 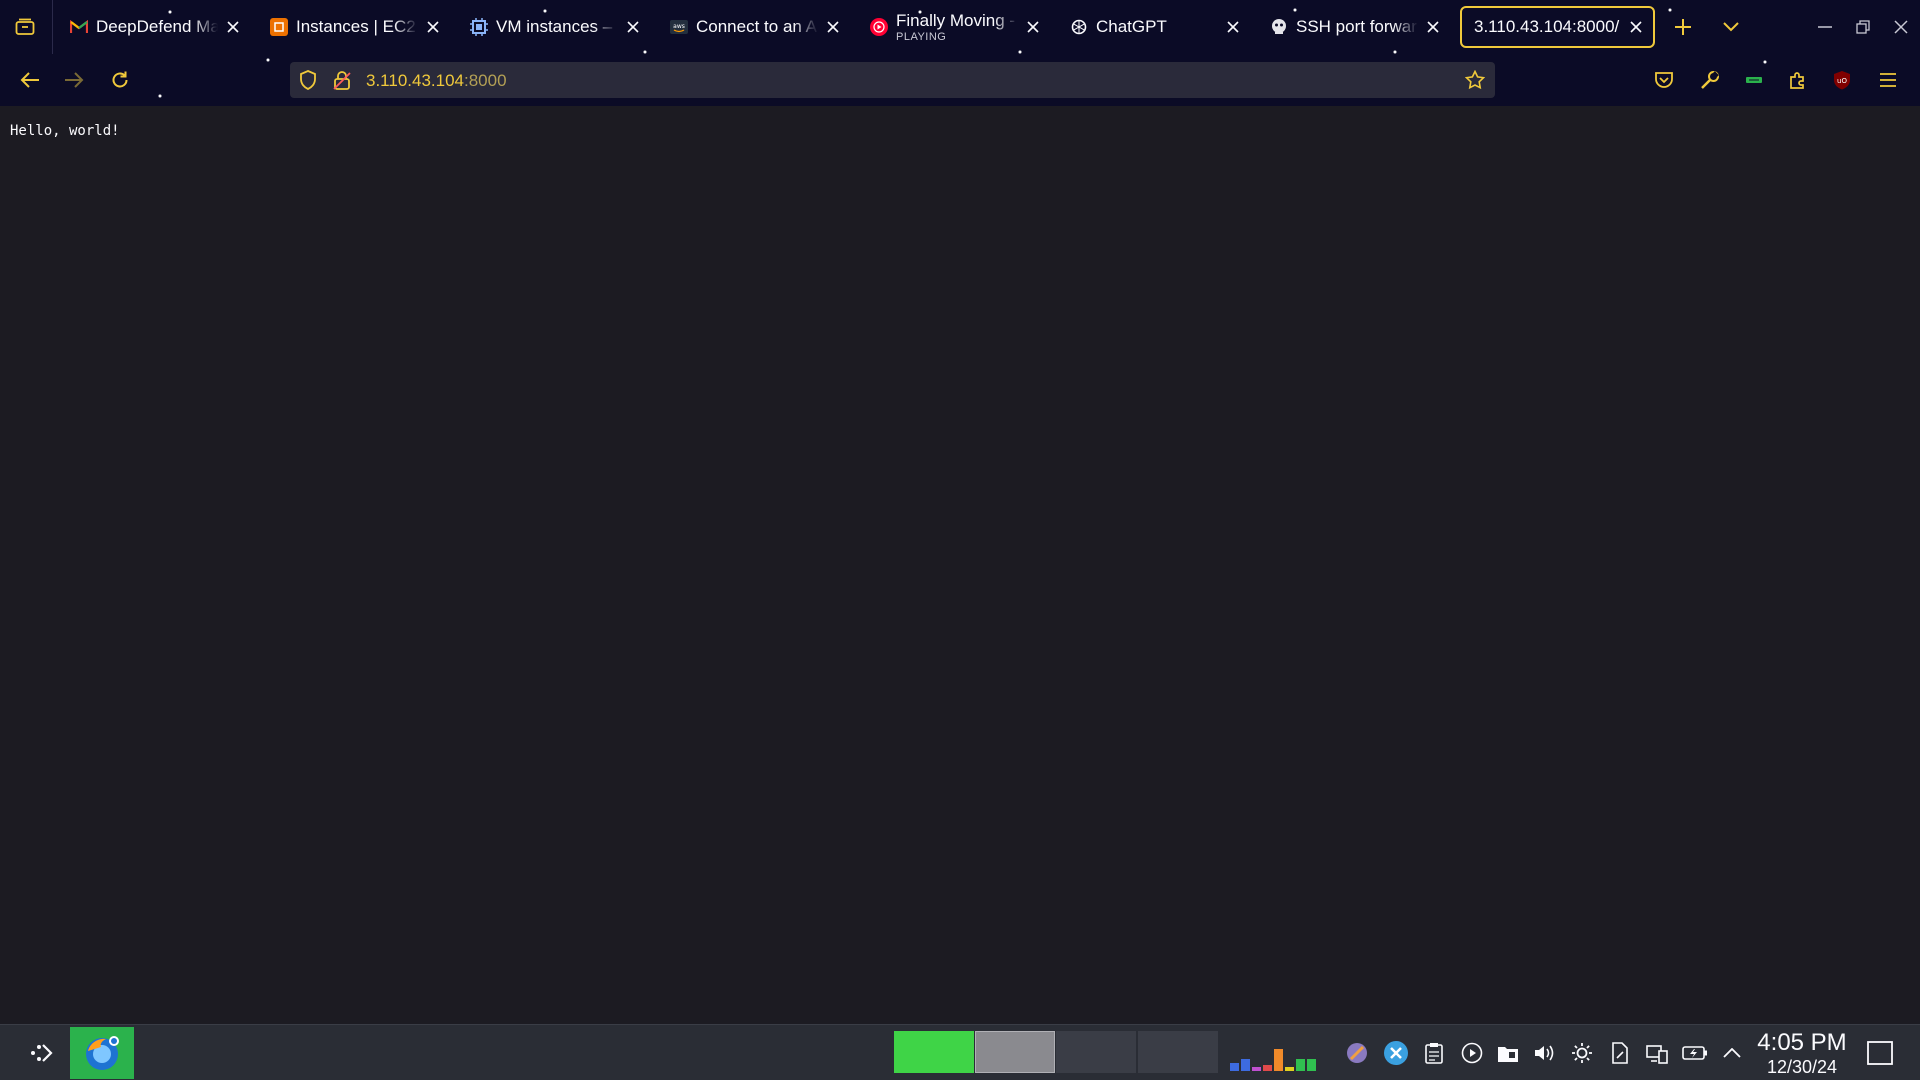 What do you see at coordinates (479, 27) in the screenshot?
I see `gcp-compute-icon` at bounding box center [479, 27].